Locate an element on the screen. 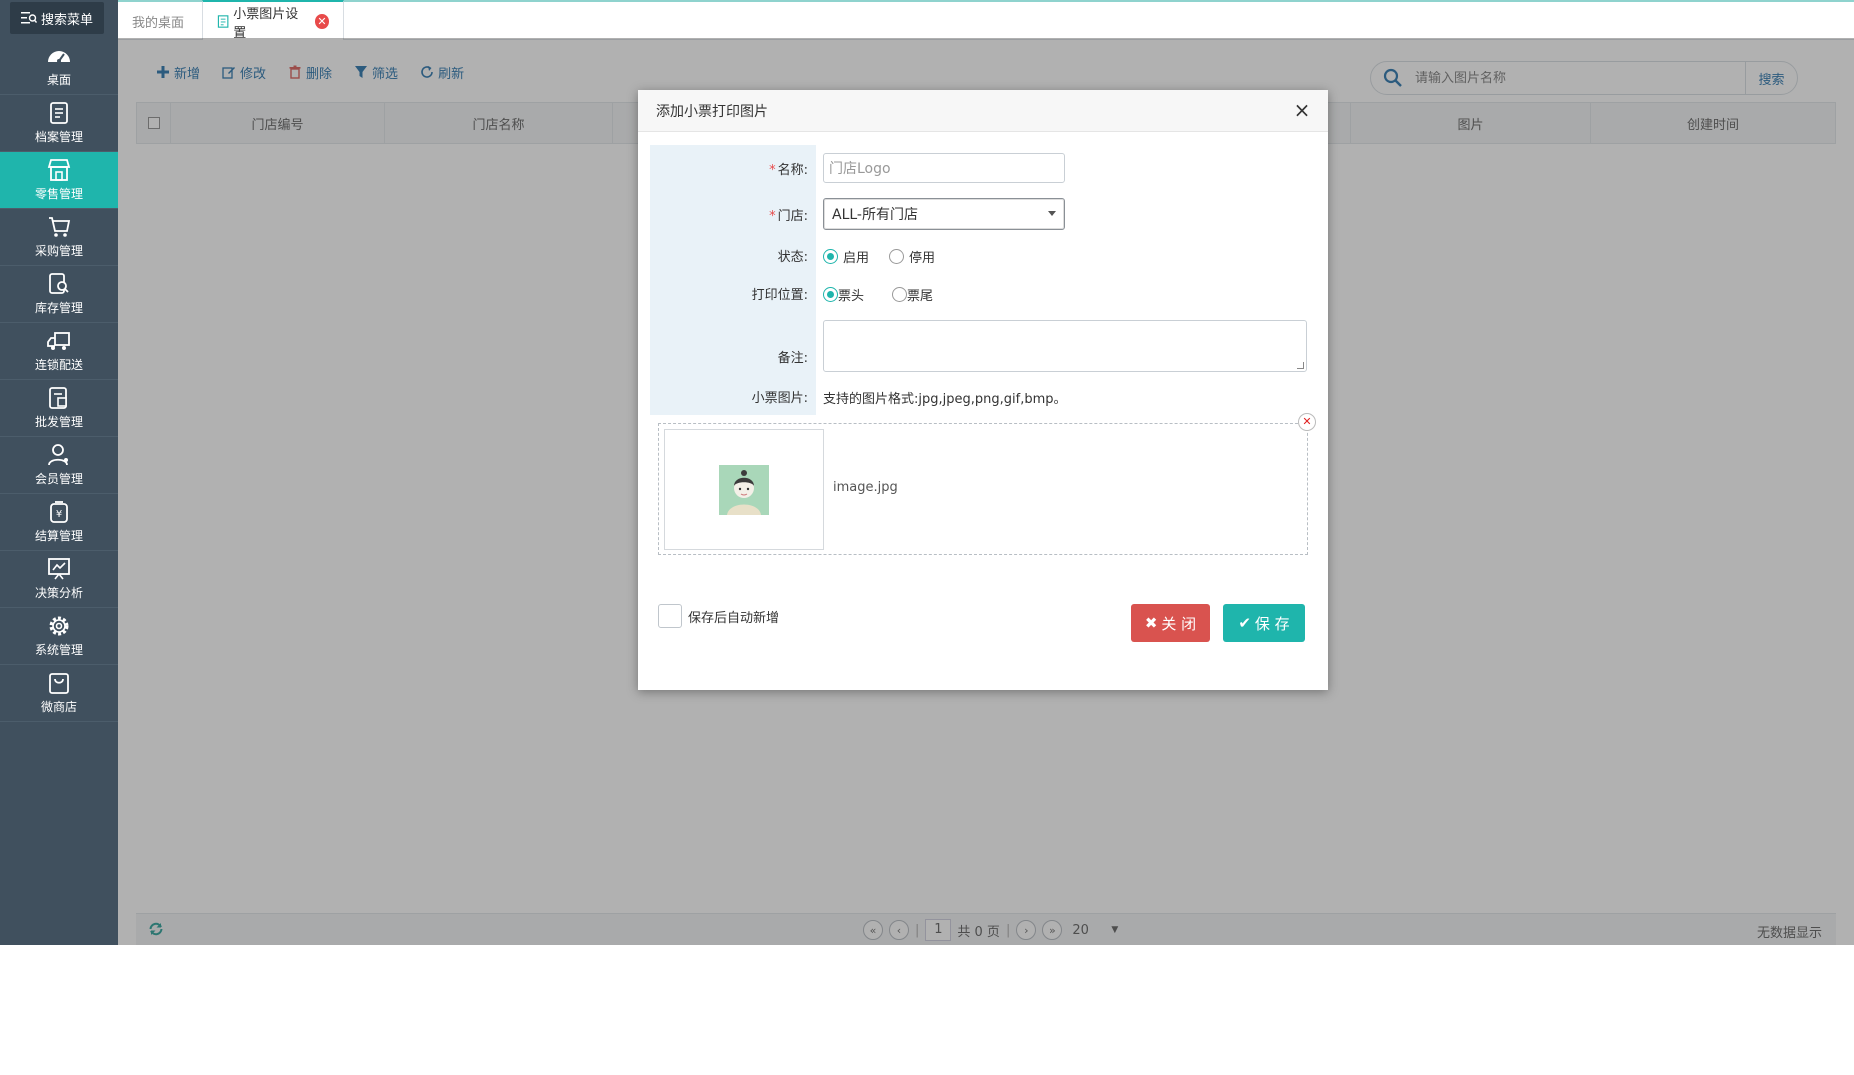 This screenshot has width=1854, height=1075. dialog-title: 添加小票打印图片 is located at coordinates (712, 111).